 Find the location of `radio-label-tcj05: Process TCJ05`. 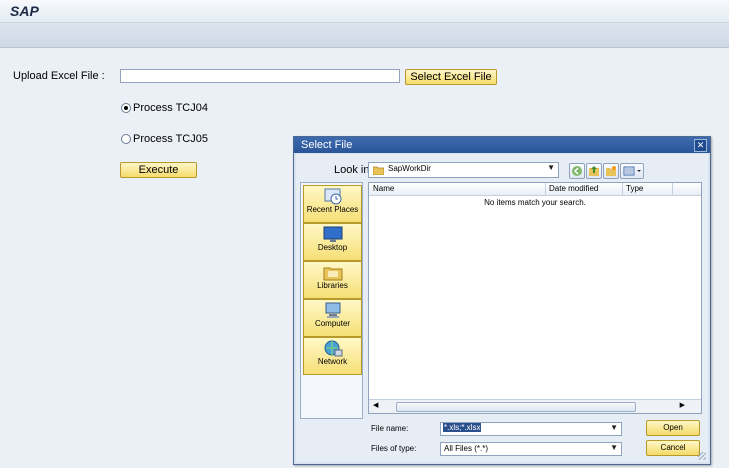

radio-label-tcj05: Process TCJ05 is located at coordinates (170, 139).